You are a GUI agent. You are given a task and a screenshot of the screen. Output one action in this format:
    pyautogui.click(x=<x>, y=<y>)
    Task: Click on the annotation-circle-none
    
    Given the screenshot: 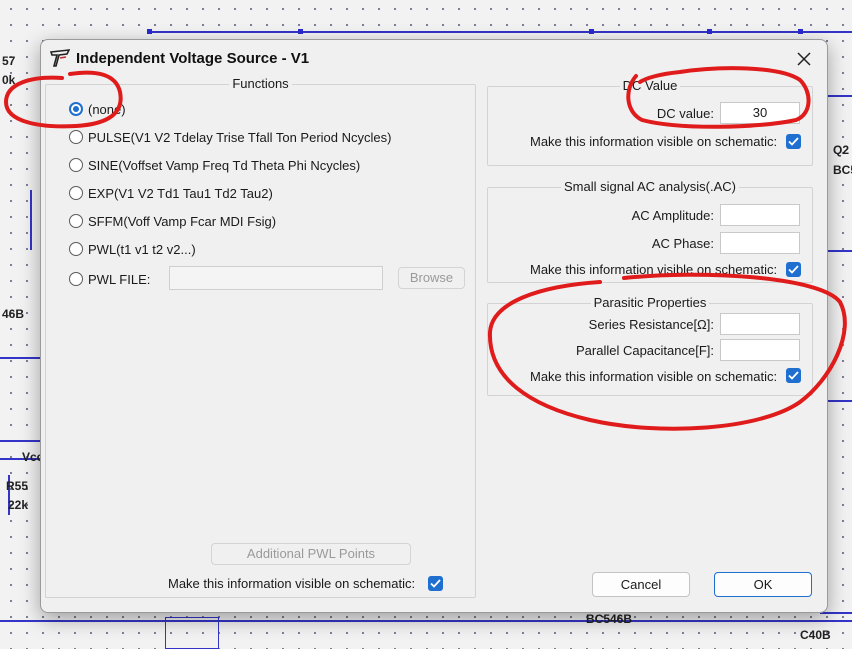 What is the action you would take?
    pyautogui.click(x=63, y=99)
    